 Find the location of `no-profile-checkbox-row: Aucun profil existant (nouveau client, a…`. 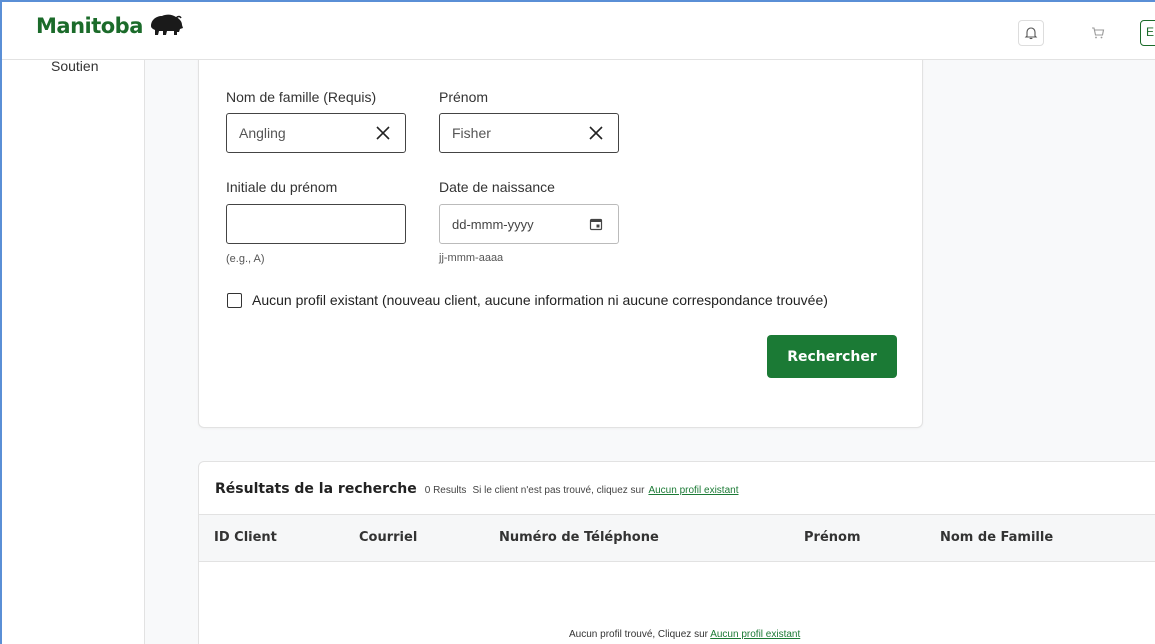

no-profile-checkbox-row: Aucun profil existant (nouveau client, a… is located at coordinates (527, 300).